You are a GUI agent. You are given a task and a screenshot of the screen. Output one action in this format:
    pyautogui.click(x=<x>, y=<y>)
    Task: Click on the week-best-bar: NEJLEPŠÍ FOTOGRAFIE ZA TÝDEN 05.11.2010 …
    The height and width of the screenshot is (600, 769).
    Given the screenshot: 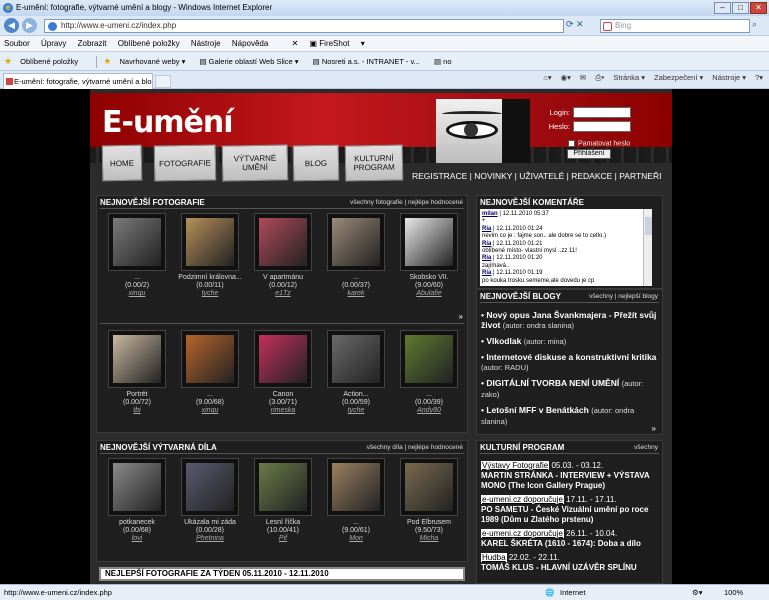 What is the action you would take?
    pyautogui.click(x=282, y=574)
    